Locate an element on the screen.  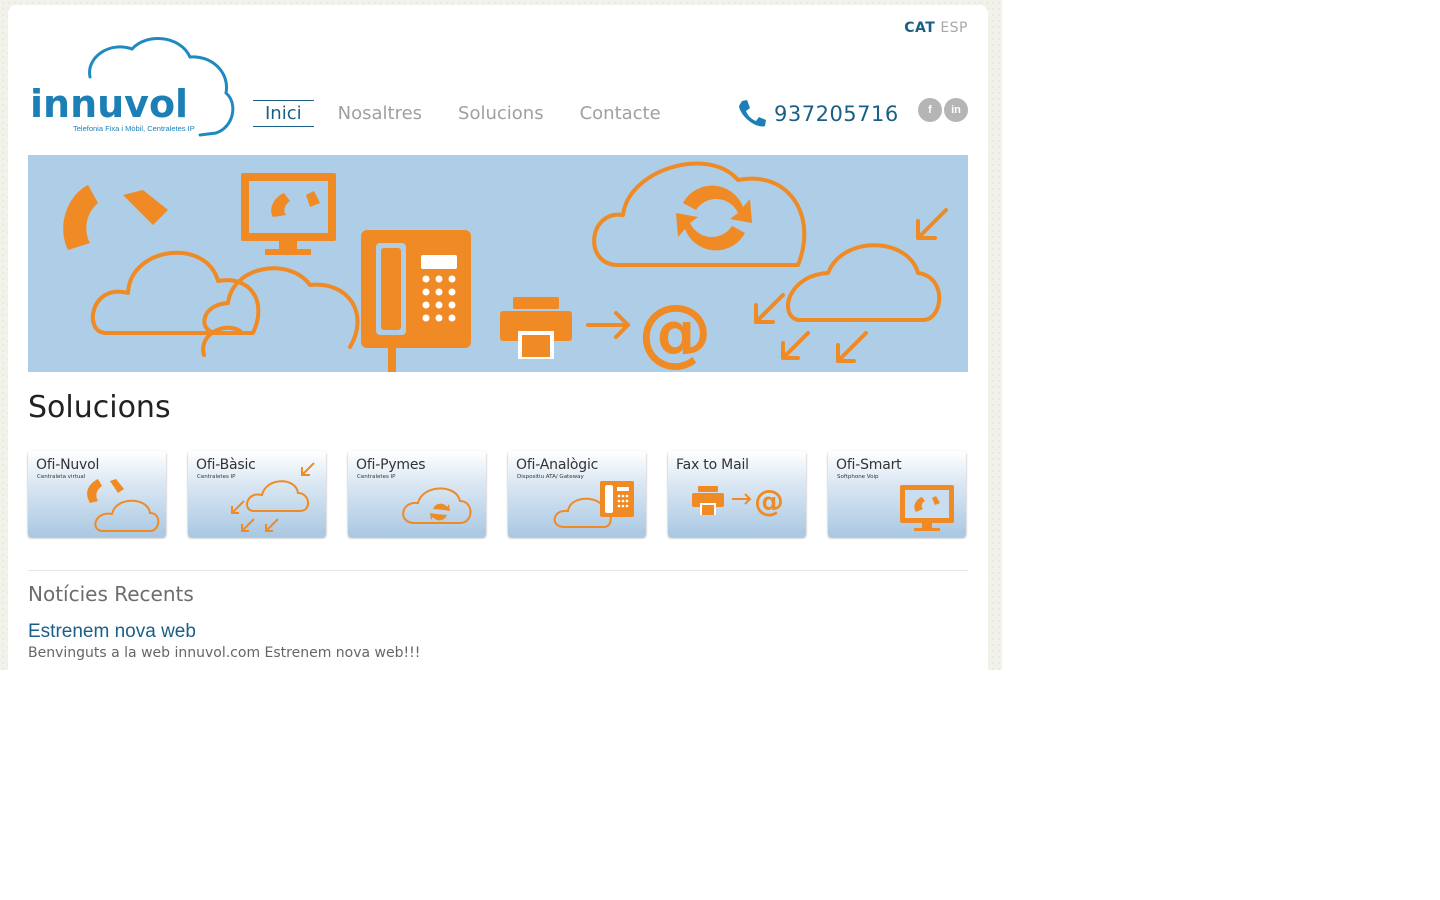
logo-wordmark: innuvol is located at coordinates (109, 104).